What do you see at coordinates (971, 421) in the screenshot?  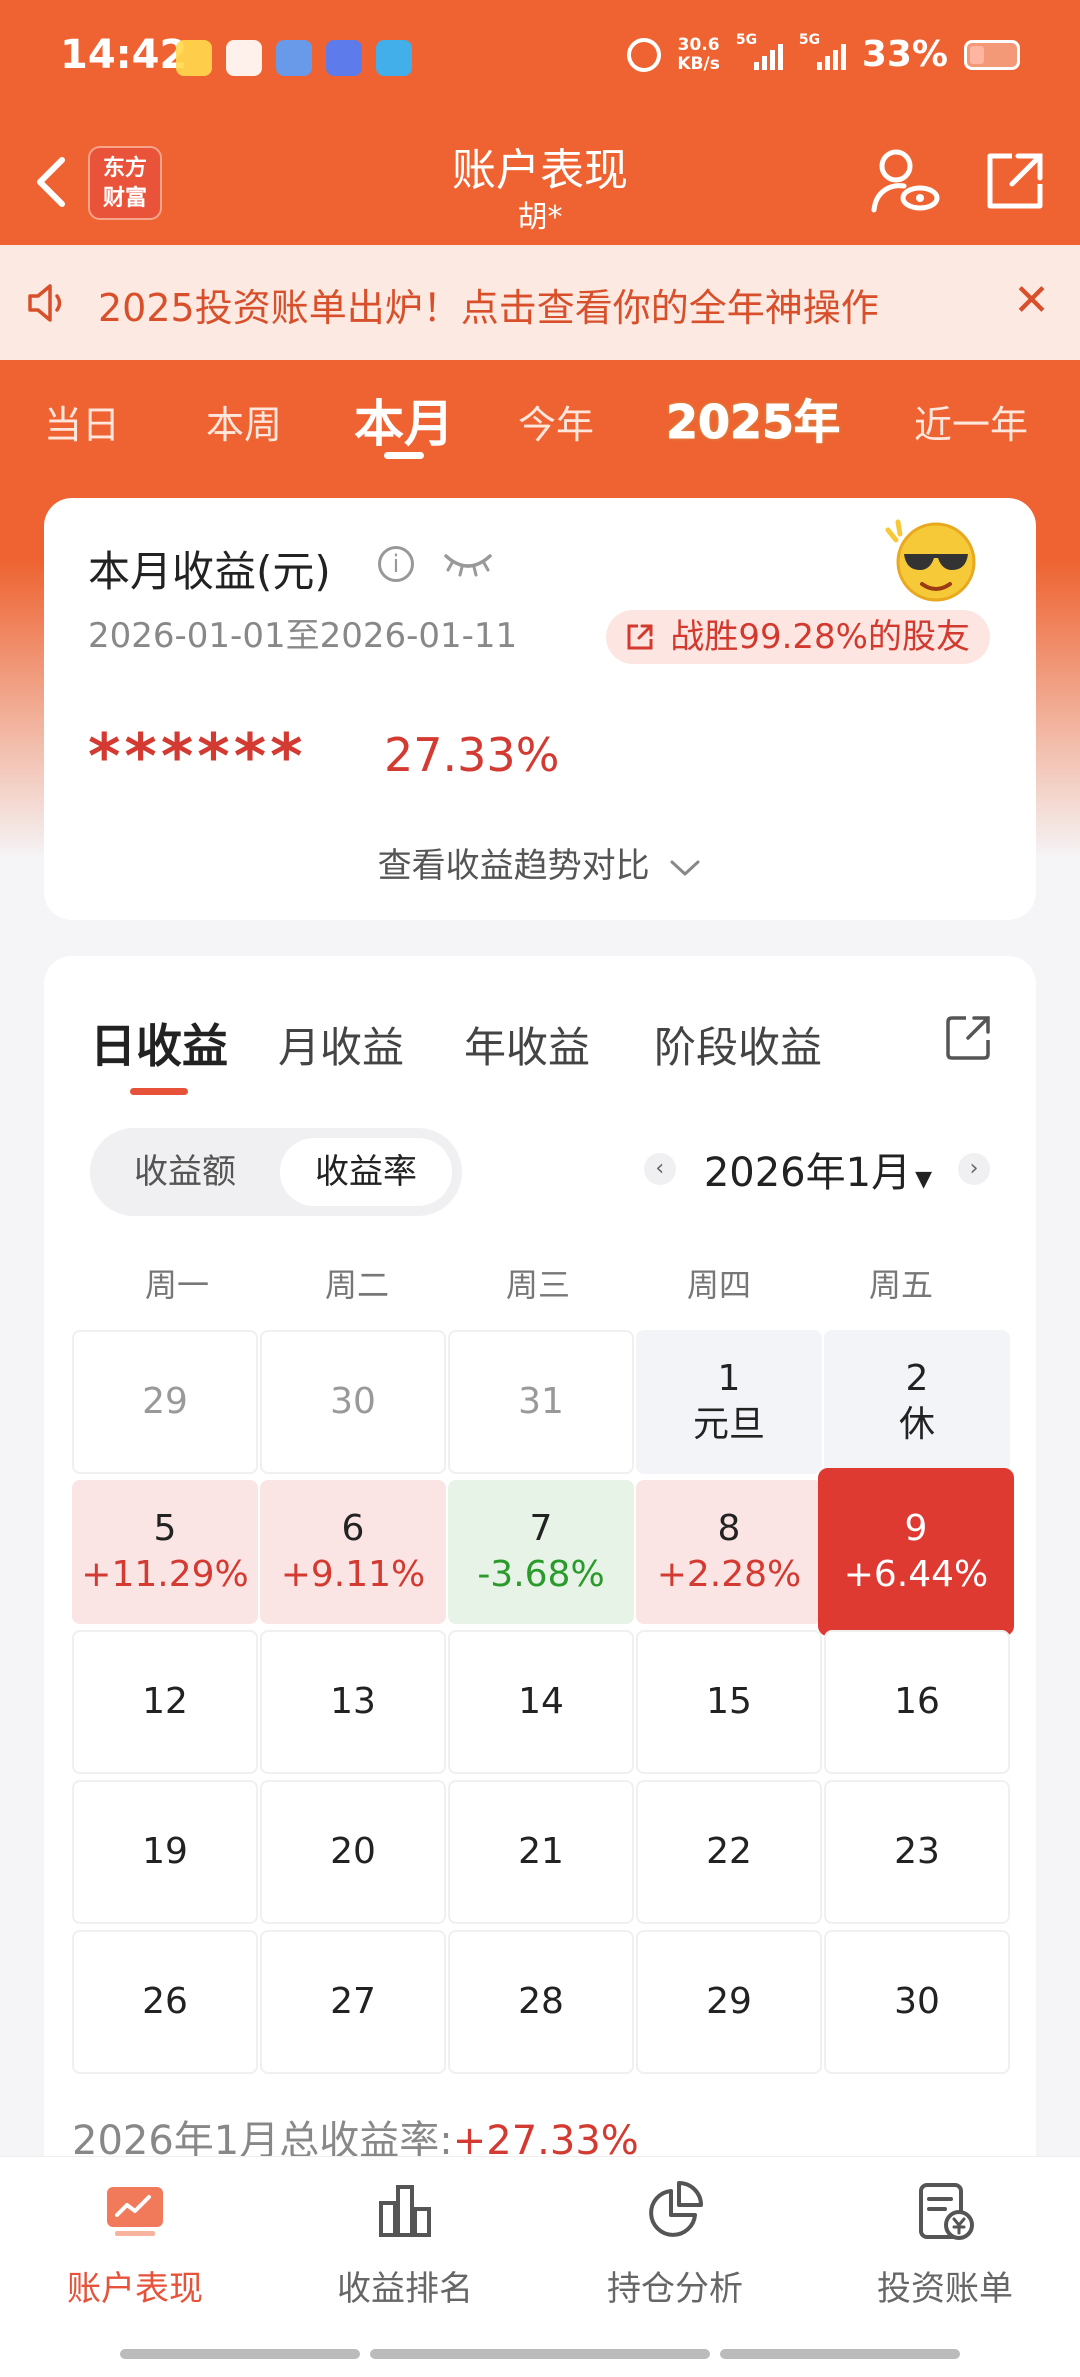 I see `tab-last-year: 近一年` at bounding box center [971, 421].